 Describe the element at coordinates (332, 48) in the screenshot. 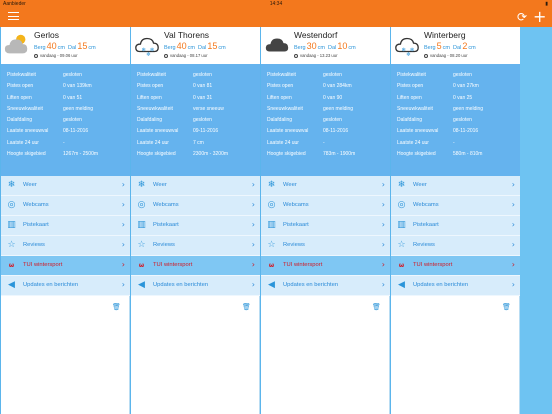

I see `dal-label: Dal` at that location.